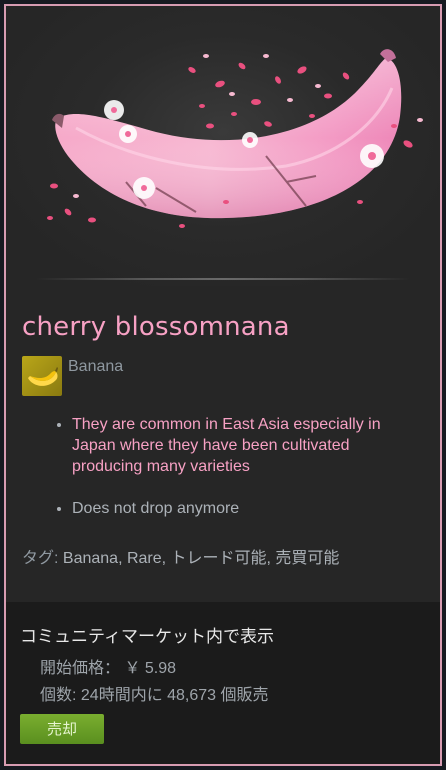 The height and width of the screenshot is (770, 446). Describe the element at coordinates (156, 327) in the screenshot. I see `item-name: cherry blossomnana` at that location.